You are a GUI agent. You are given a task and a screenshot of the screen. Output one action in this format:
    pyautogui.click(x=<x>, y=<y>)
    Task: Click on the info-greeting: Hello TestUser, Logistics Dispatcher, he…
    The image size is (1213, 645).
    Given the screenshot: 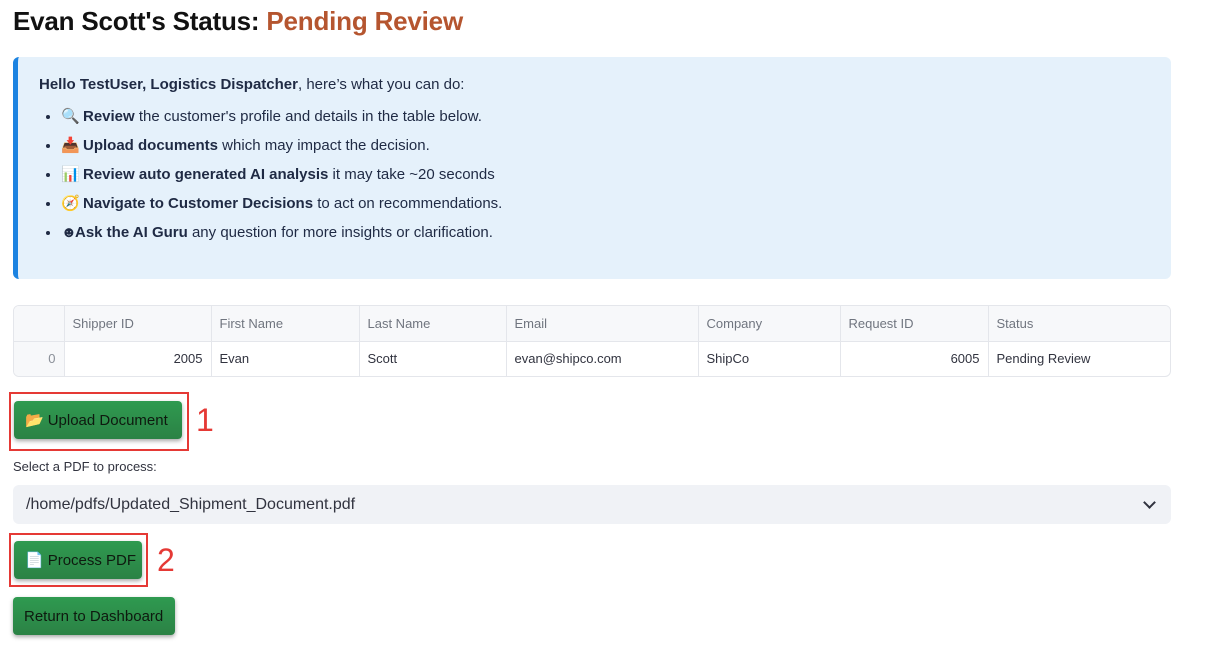 What is the action you would take?
    pyautogui.click(x=595, y=85)
    